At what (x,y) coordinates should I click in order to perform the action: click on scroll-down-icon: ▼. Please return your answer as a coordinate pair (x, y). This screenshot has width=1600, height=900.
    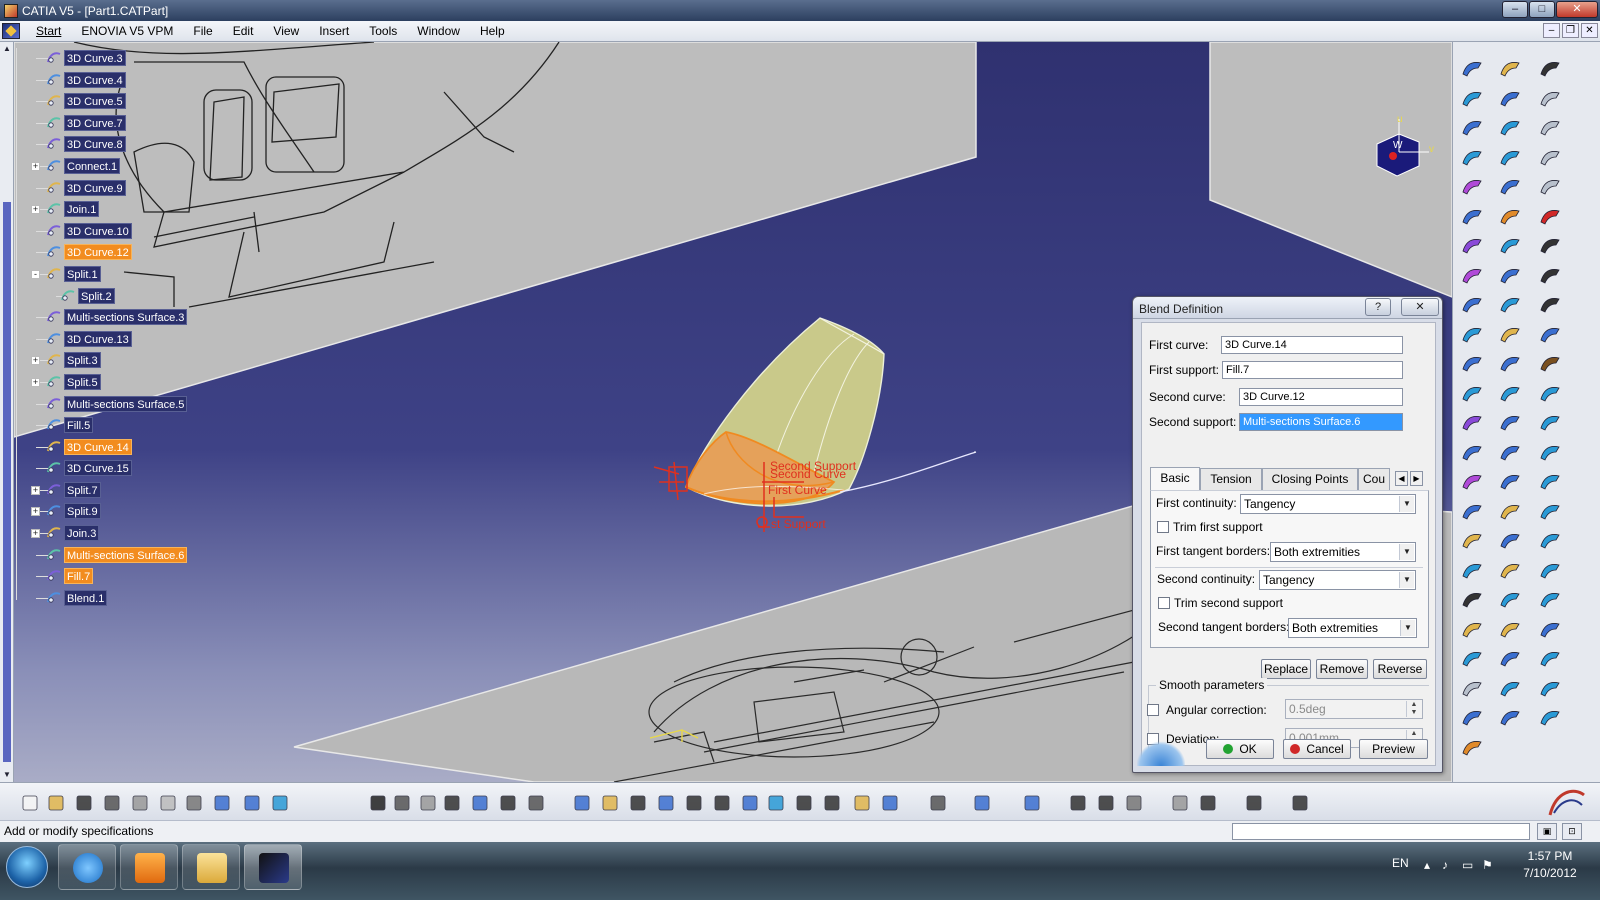
    Looking at the image, I should click on (7, 775).